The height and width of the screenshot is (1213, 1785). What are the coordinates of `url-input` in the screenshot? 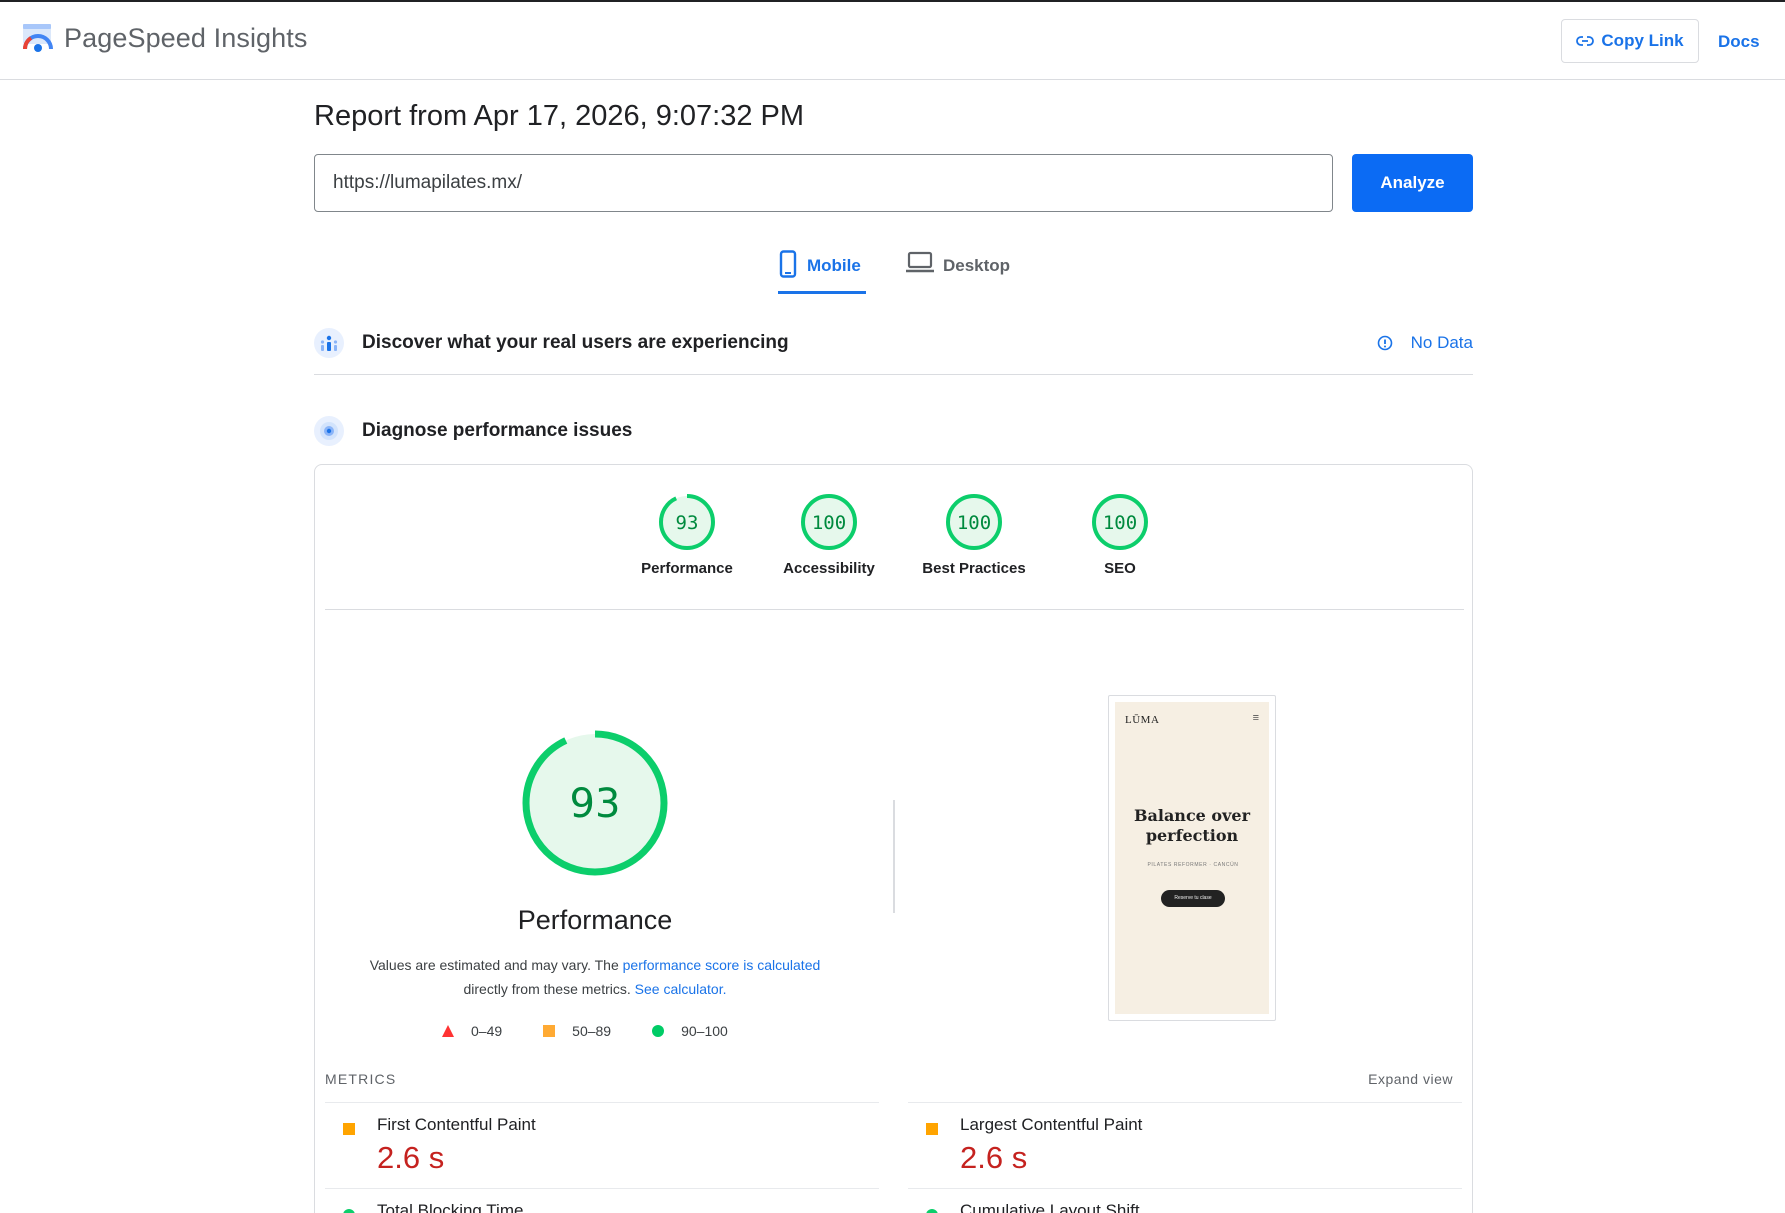 It's located at (823, 183).